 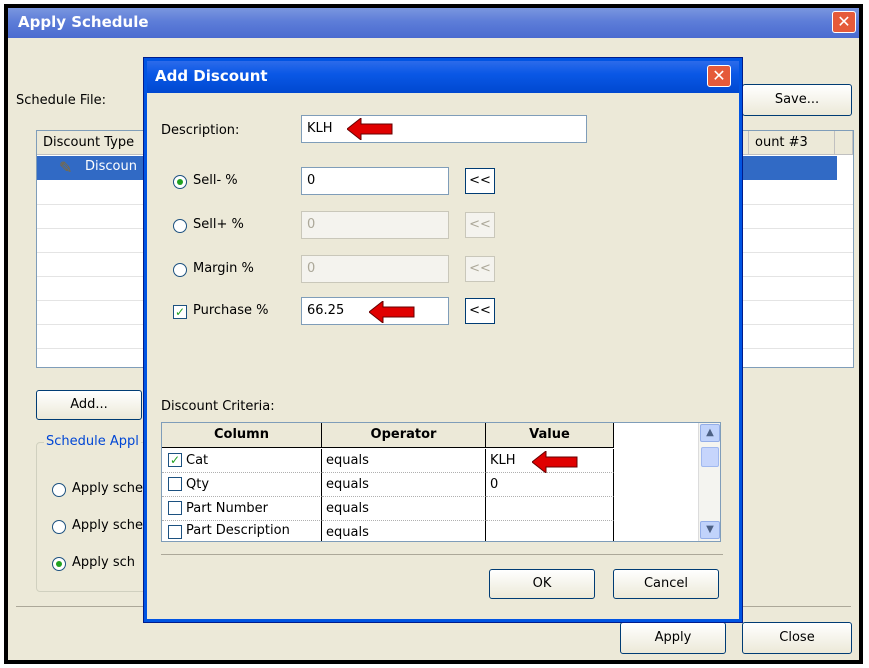 What do you see at coordinates (198, 484) in the screenshot?
I see `row-column-cell: Qty` at bounding box center [198, 484].